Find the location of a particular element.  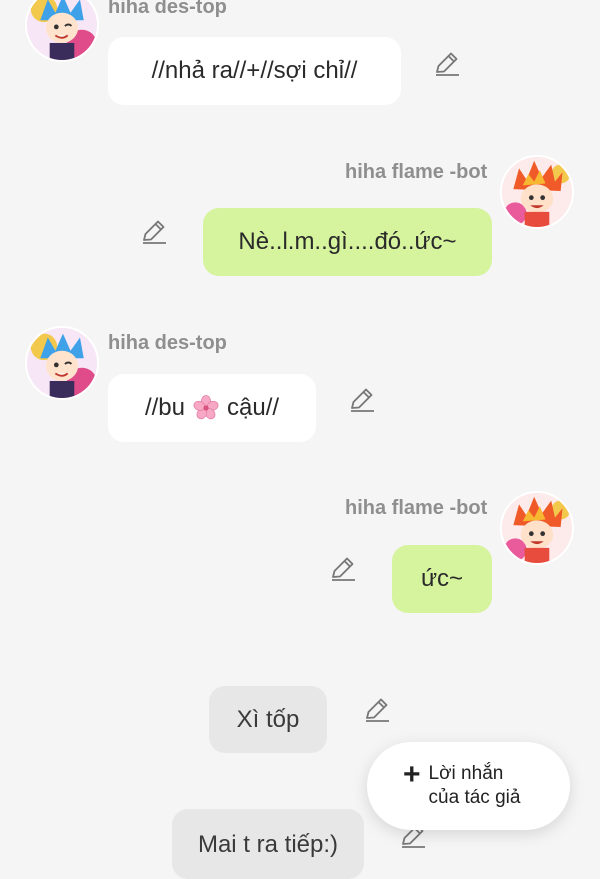

message-bubble: //nhả ra//+//sợi chỉ// is located at coordinates (254, 71).